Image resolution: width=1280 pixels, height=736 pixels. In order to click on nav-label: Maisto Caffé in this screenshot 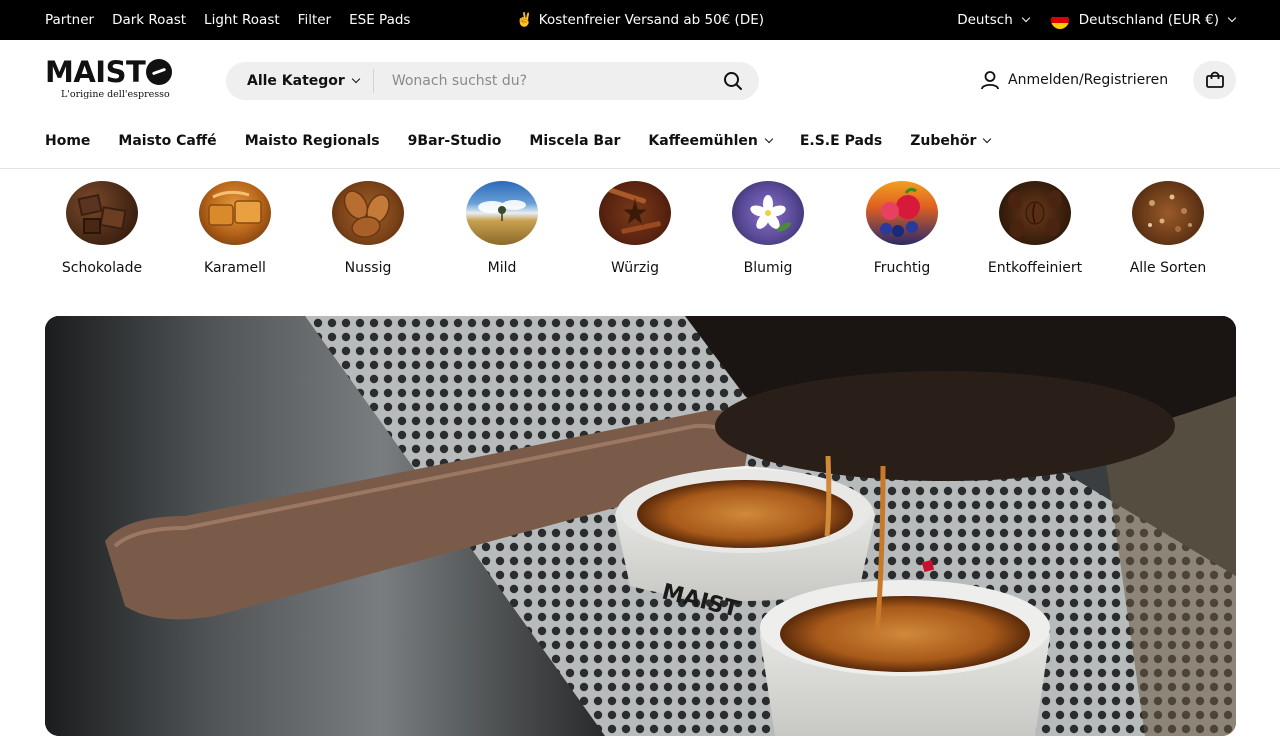, I will do `click(167, 141)`.